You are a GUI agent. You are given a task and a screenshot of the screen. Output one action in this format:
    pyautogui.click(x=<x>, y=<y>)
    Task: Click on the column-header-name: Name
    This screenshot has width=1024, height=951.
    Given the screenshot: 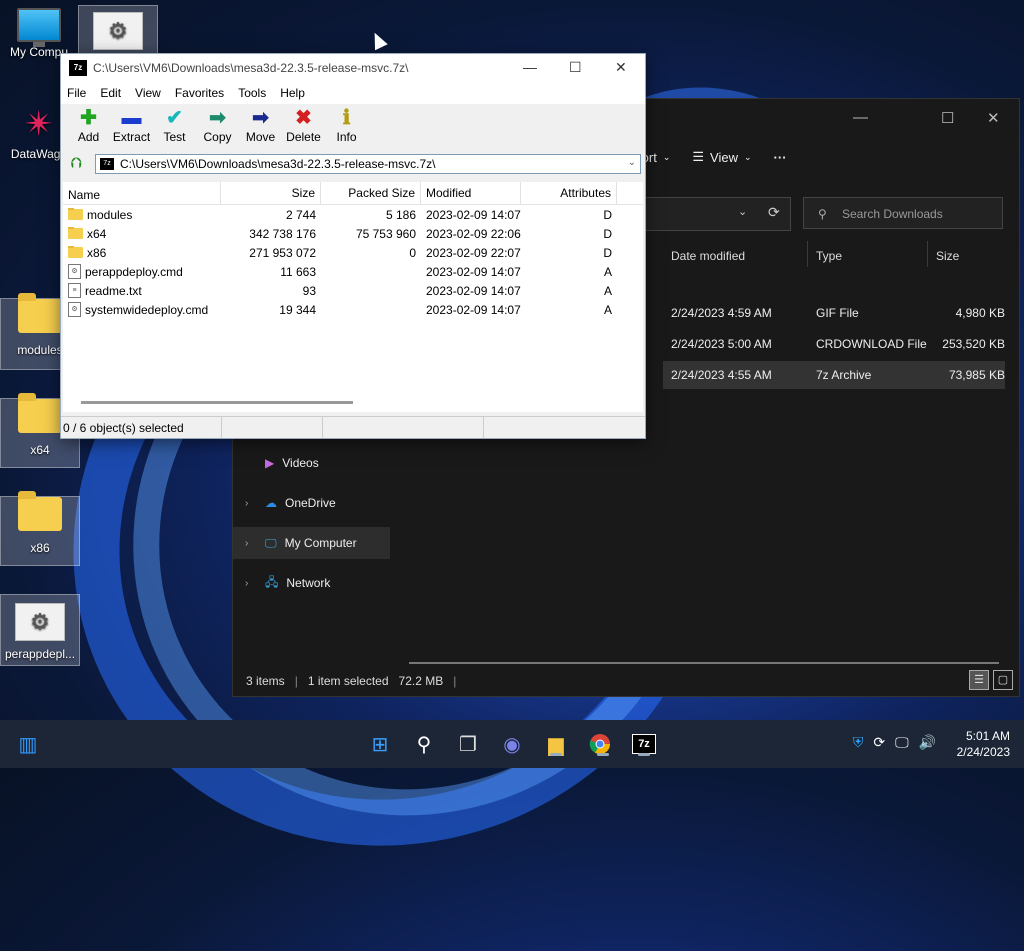 What is the action you would take?
    pyautogui.click(x=142, y=193)
    